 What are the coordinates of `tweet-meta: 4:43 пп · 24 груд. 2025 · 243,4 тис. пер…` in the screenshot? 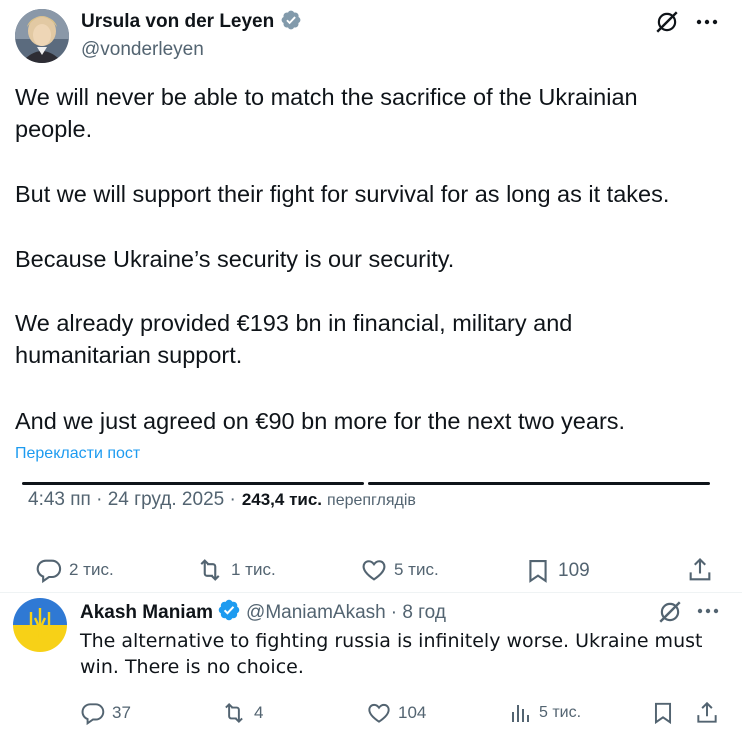 It's located at (222, 500).